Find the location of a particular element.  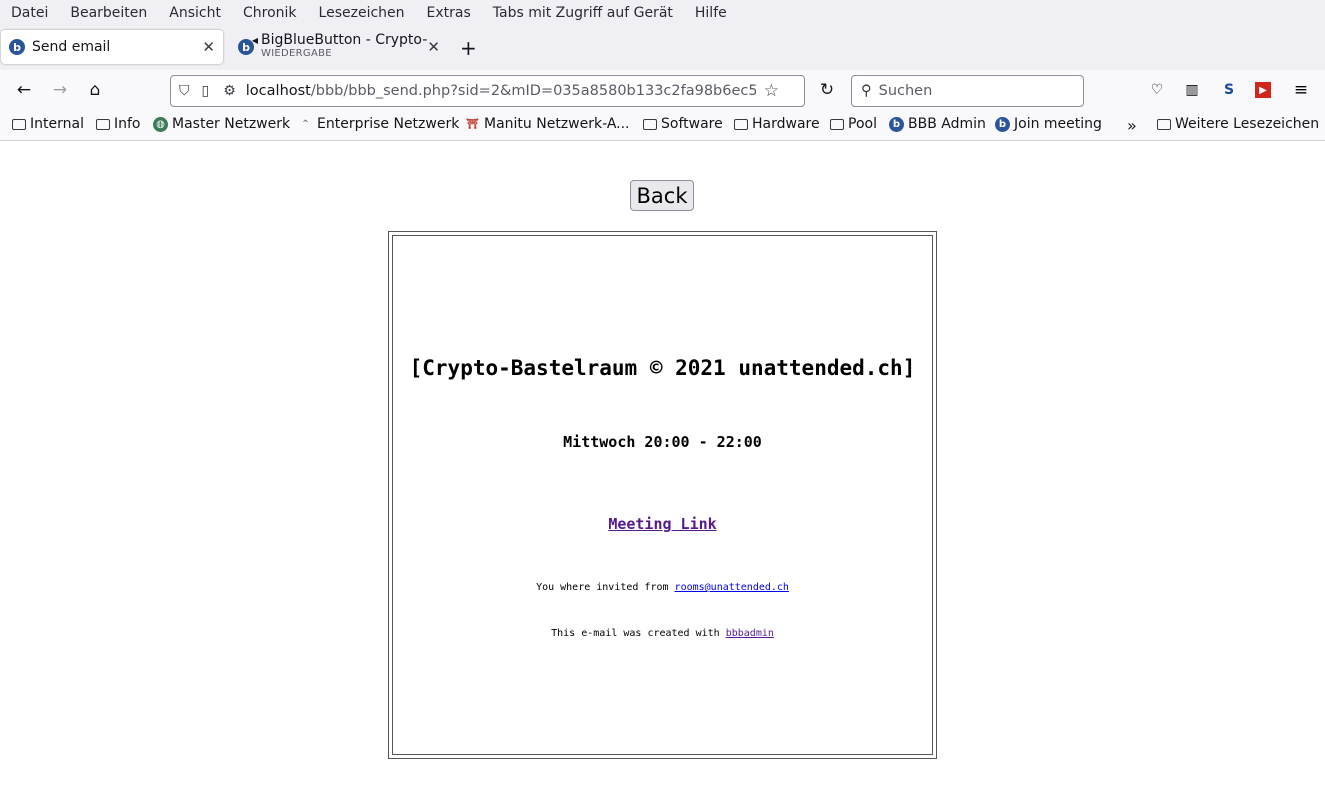

created-with-text: This e-mail was created with bbbadmin is located at coordinates (662, 633).